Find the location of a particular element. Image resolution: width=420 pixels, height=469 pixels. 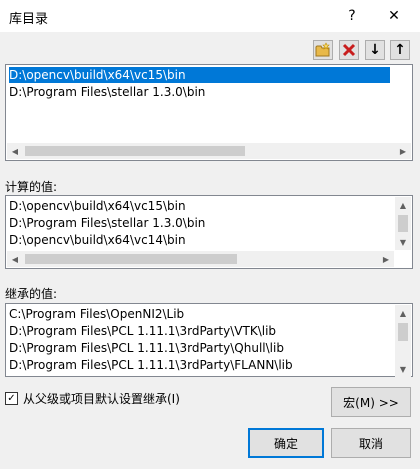

folder-new-icon is located at coordinates (322, 49).